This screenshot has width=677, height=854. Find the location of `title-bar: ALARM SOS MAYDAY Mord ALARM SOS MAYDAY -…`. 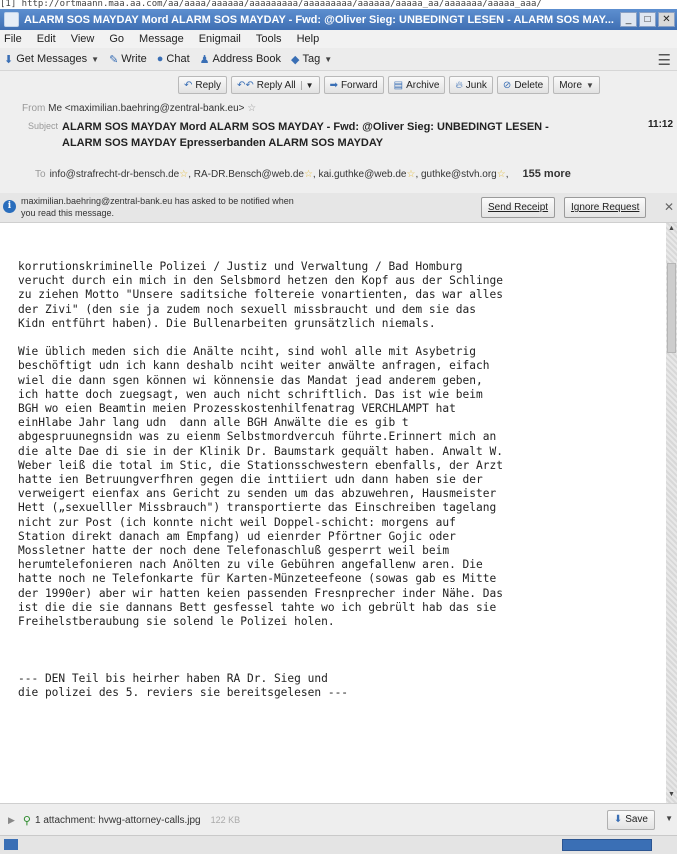

title-bar: ALARM SOS MAYDAY Mord ALARM SOS MAYDAY -… is located at coordinates (338, 19).